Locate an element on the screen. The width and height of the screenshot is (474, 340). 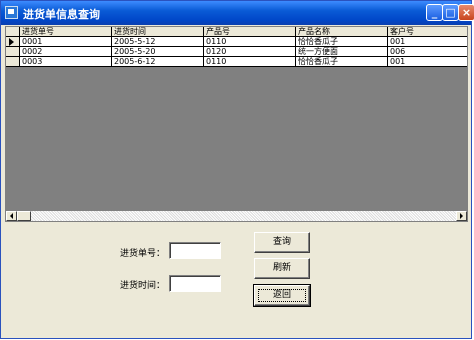
table-cell: 0002 is located at coordinates (66, 52).